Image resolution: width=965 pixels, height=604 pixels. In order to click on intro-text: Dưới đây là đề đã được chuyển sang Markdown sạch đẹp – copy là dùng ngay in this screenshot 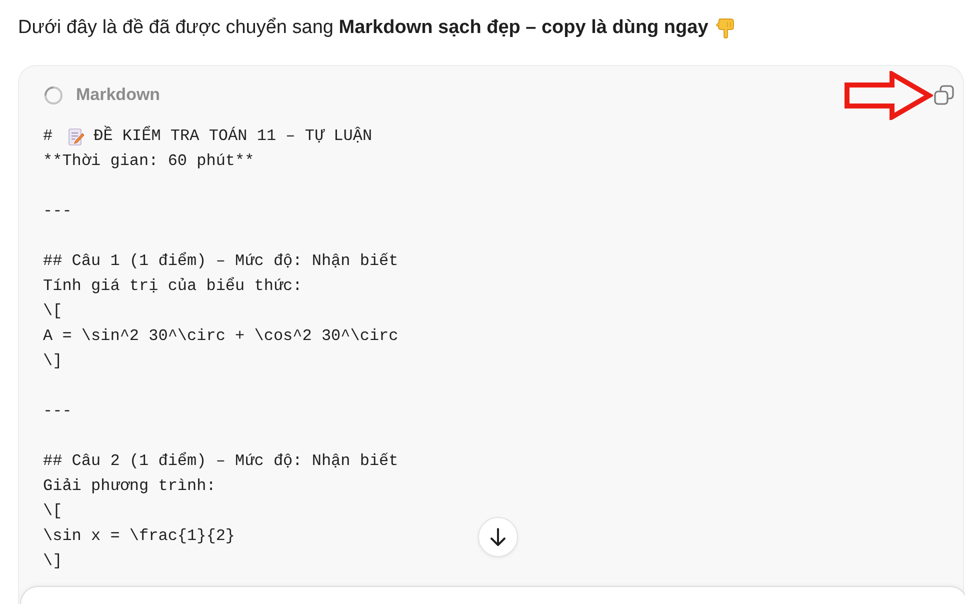, I will do `click(363, 28)`.